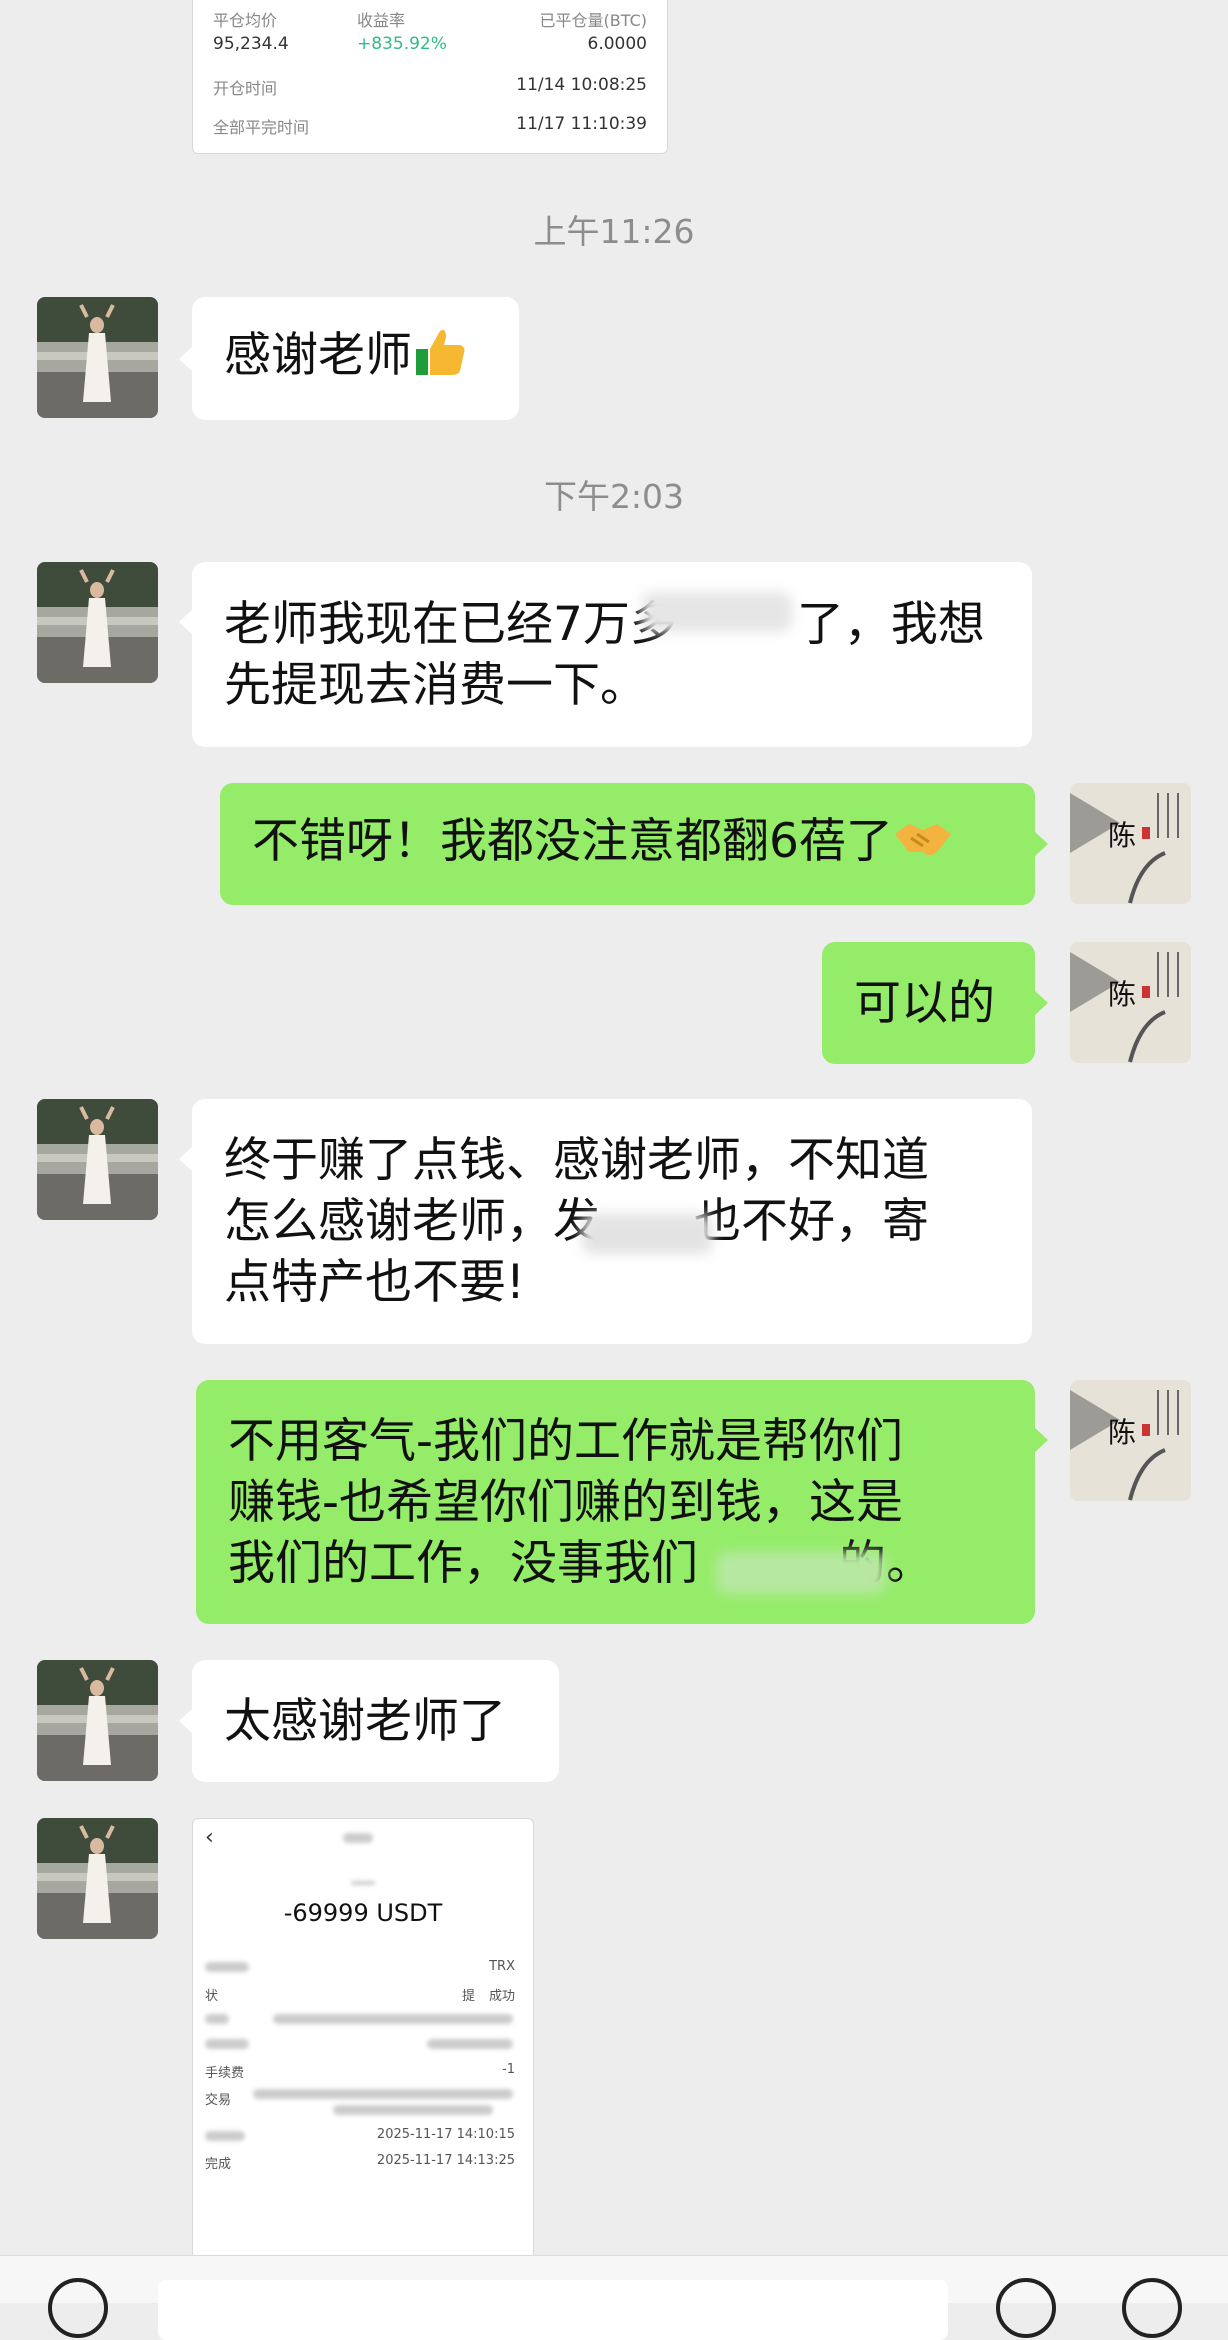 The height and width of the screenshot is (2340, 1228). Describe the element at coordinates (445, 2160) in the screenshot. I see `complete-time-value: 2025-11-17 14:13:25` at that location.